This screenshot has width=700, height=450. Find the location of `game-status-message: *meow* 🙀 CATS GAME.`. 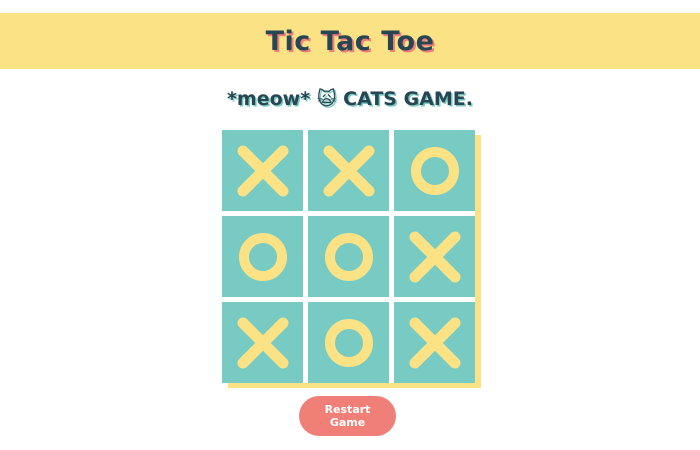

game-status-message: *meow* 🙀 CATS GAME. is located at coordinates (350, 99).